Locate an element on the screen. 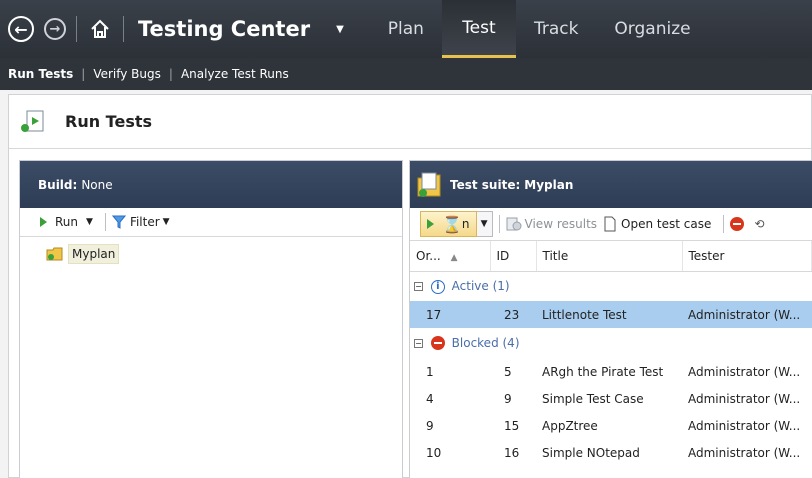 The image size is (812, 478). group-row-active: − i Active (1) is located at coordinates (611, 286).